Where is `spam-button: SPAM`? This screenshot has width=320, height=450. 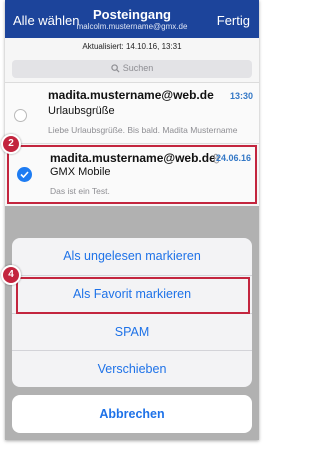
spam-button: SPAM is located at coordinates (132, 332).